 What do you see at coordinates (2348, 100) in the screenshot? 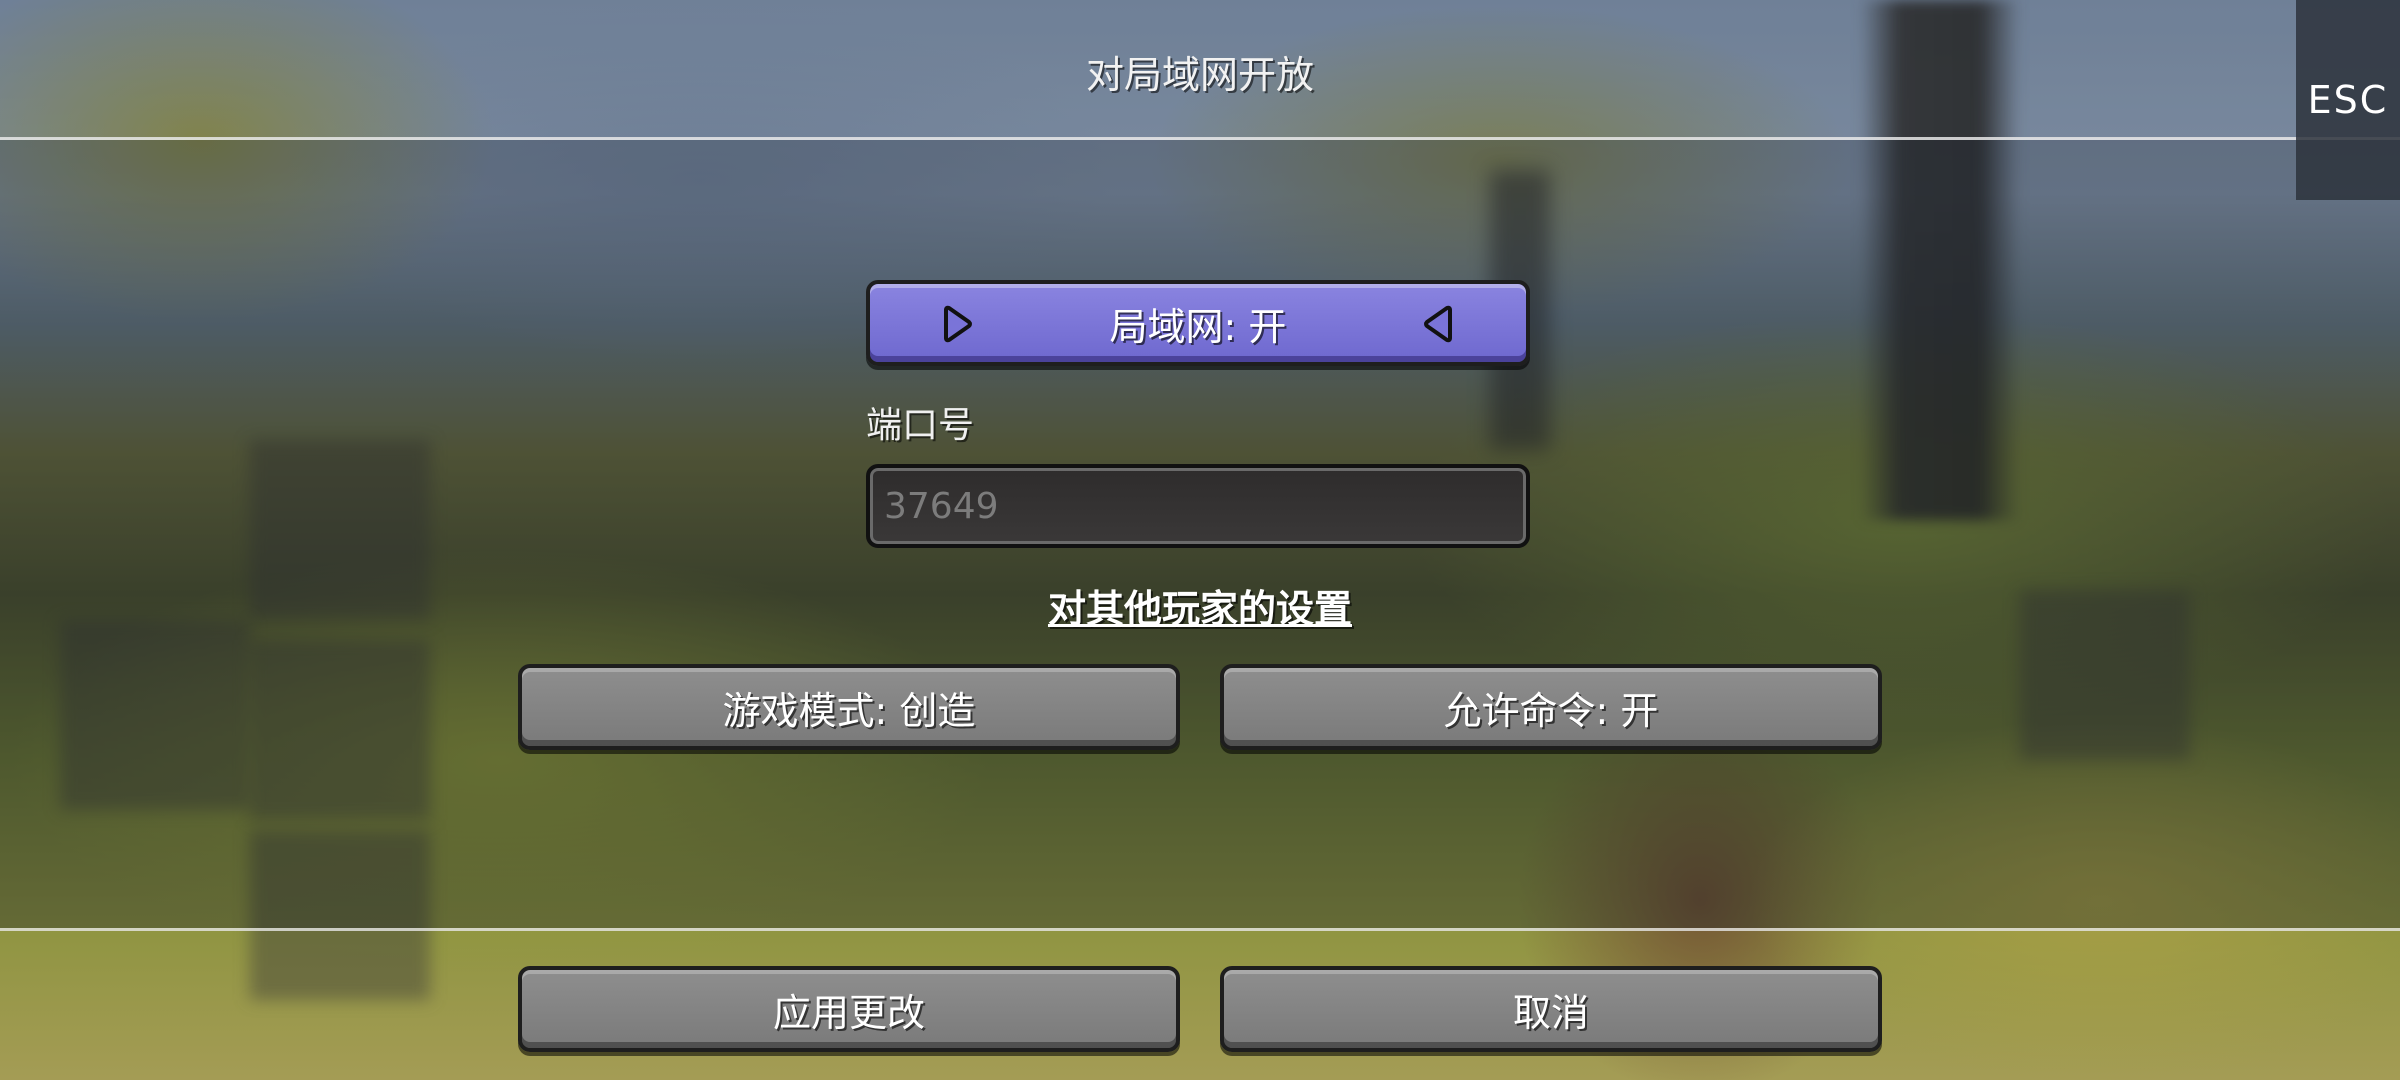
I see `esc-button: ESC` at bounding box center [2348, 100].